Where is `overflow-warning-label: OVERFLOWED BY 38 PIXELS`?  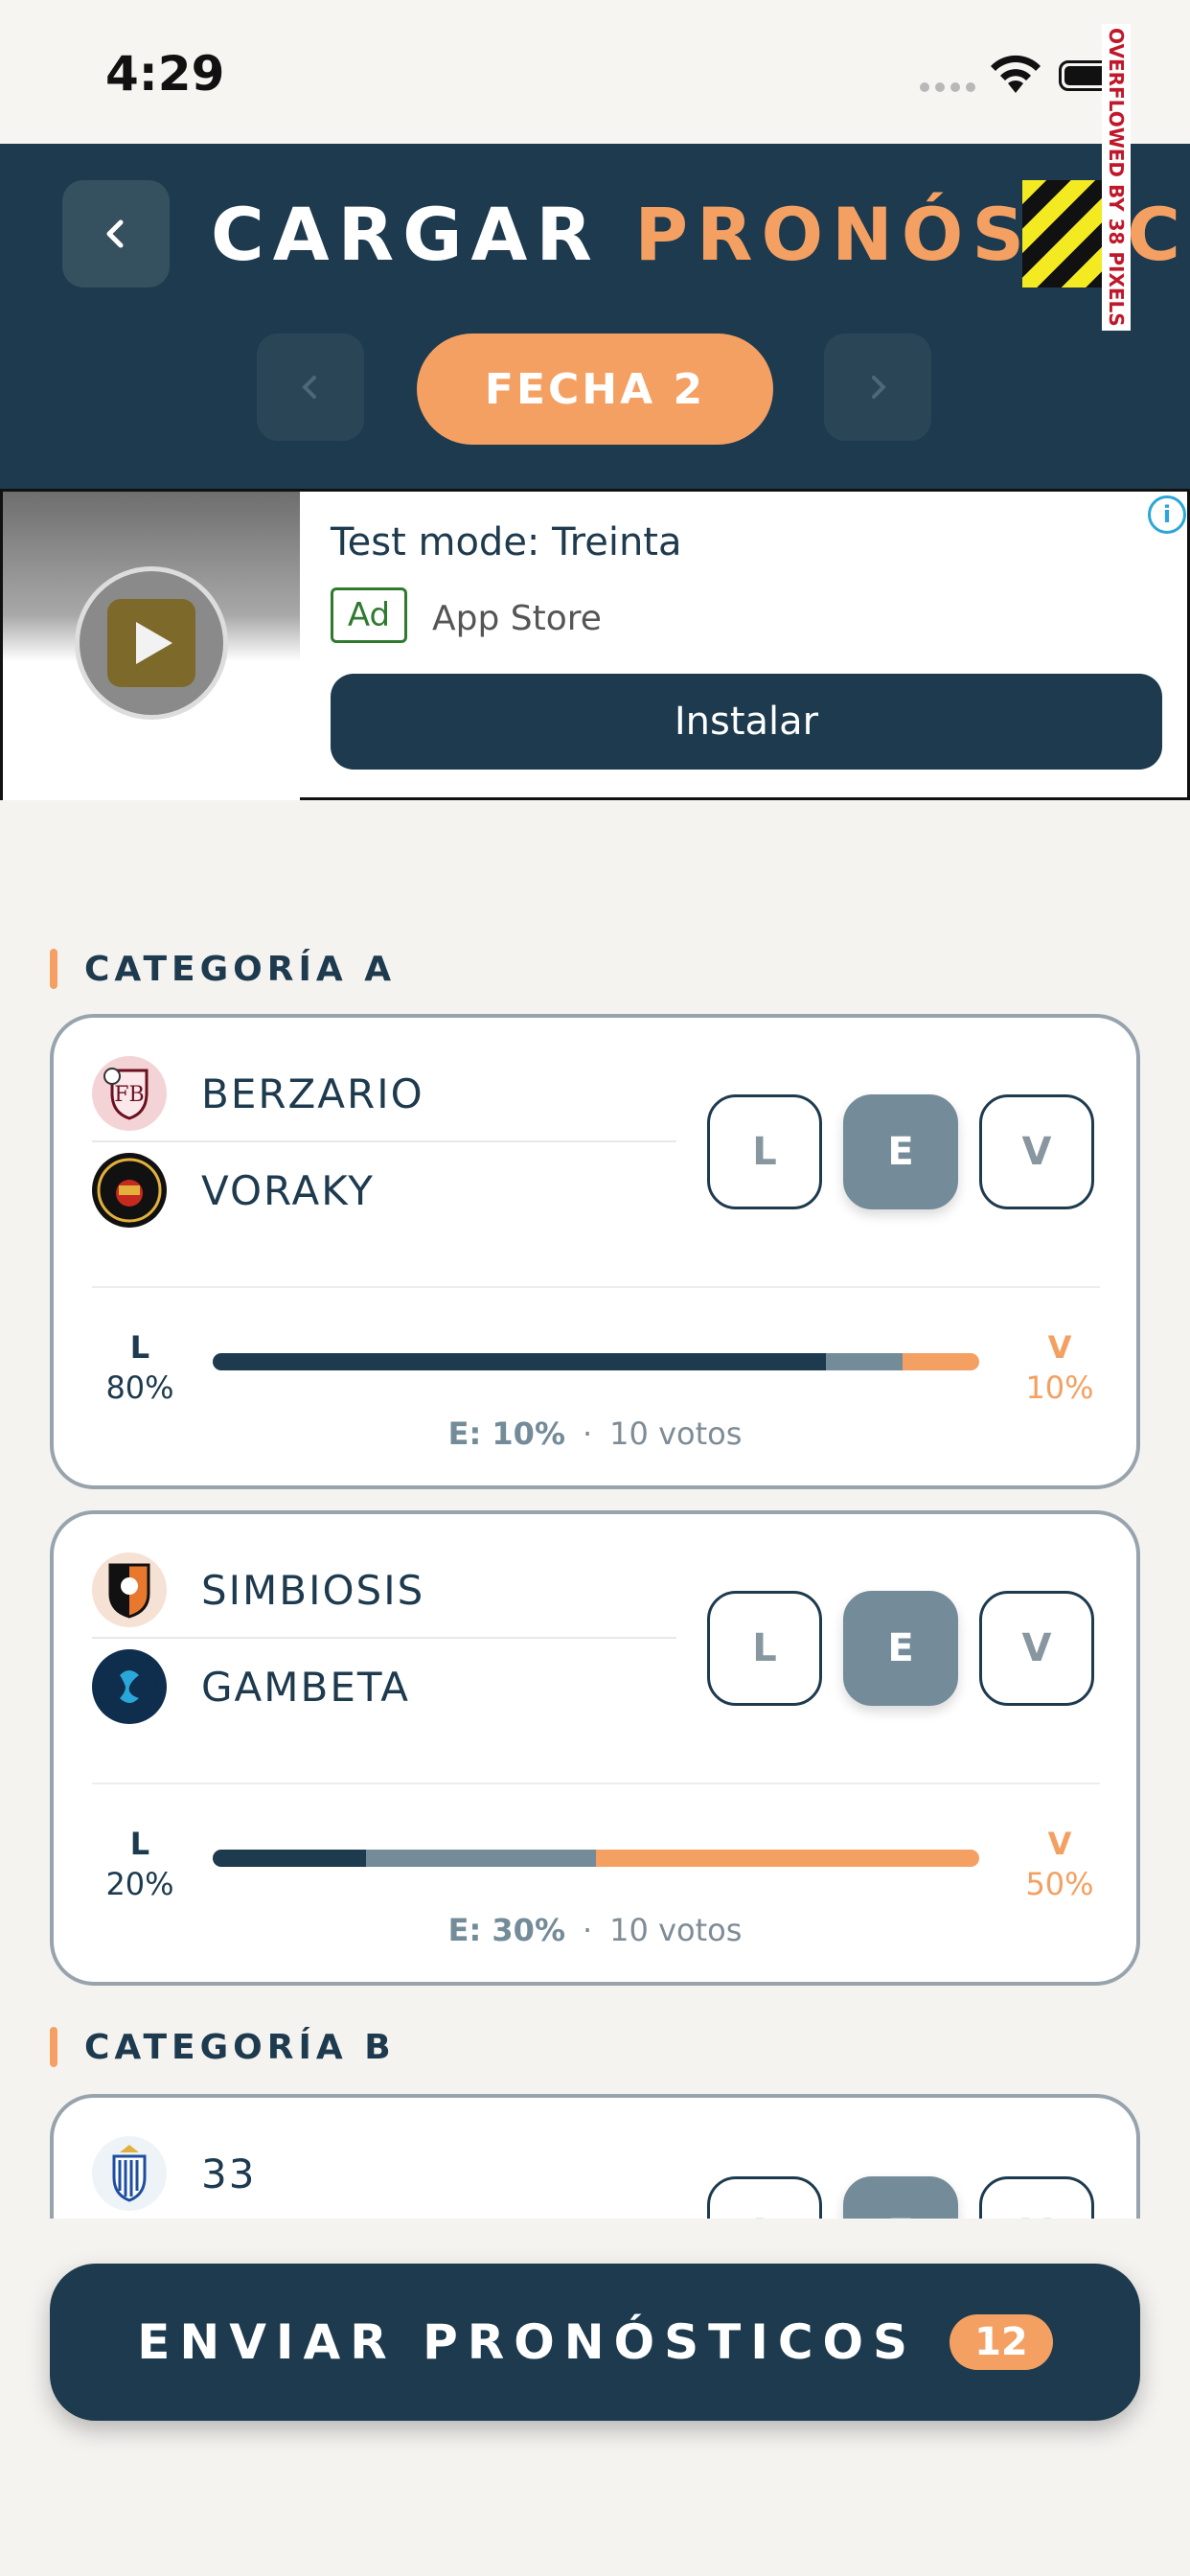
overflow-warning-label: OVERFLOWED BY 38 PIXELS is located at coordinates (1116, 177).